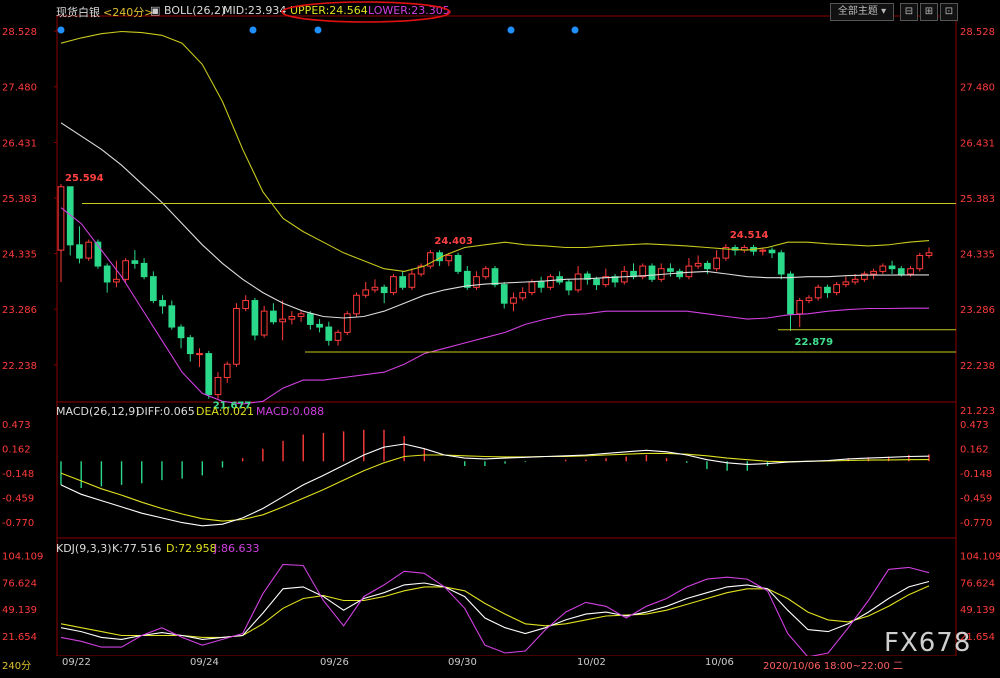 This screenshot has width=1000, height=678. What do you see at coordinates (191, 548) in the screenshot?
I see `kdj-d-value: D:72.958` at bounding box center [191, 548].